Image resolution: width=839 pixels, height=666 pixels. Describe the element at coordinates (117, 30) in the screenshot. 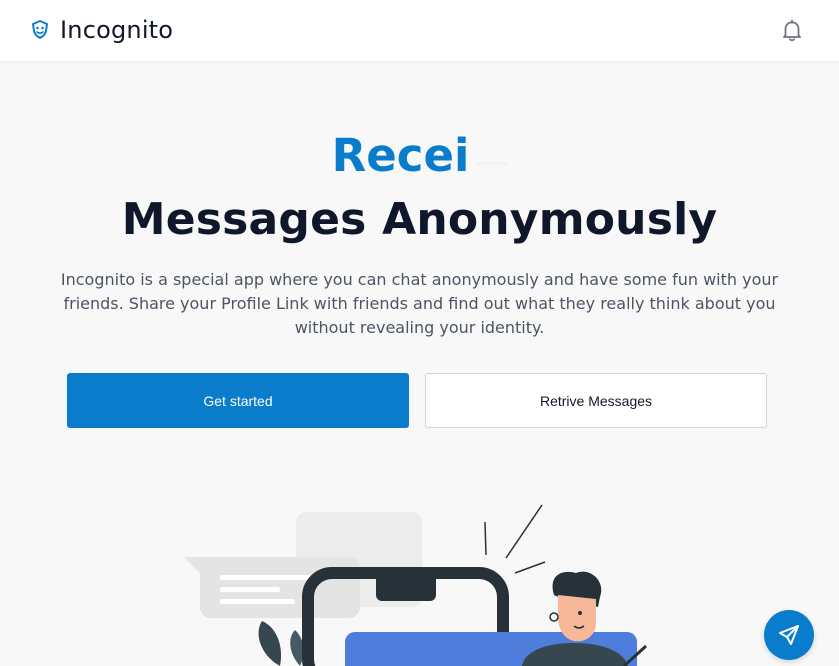

I see `brand-name: Incognito` at that location.